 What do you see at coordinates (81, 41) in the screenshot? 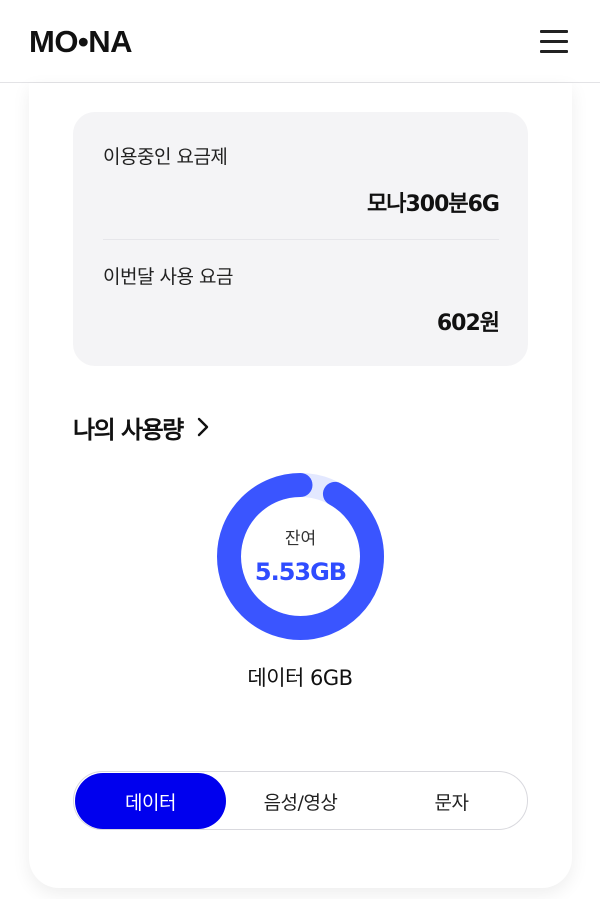
I see `mona-logo: MO•NA` at bounding box center [81, 41].